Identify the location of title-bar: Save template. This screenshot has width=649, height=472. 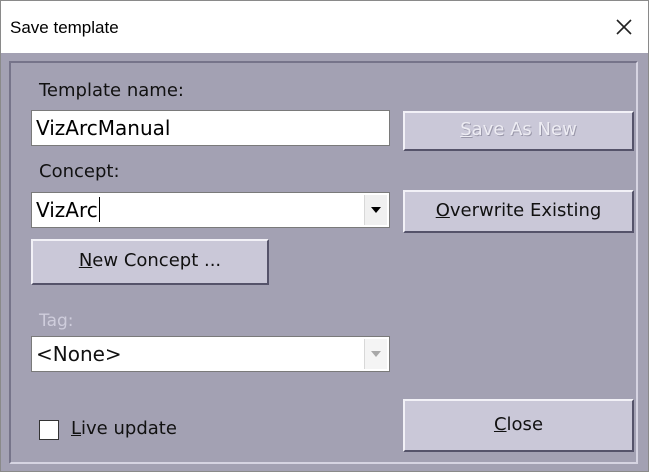
(324, 27).